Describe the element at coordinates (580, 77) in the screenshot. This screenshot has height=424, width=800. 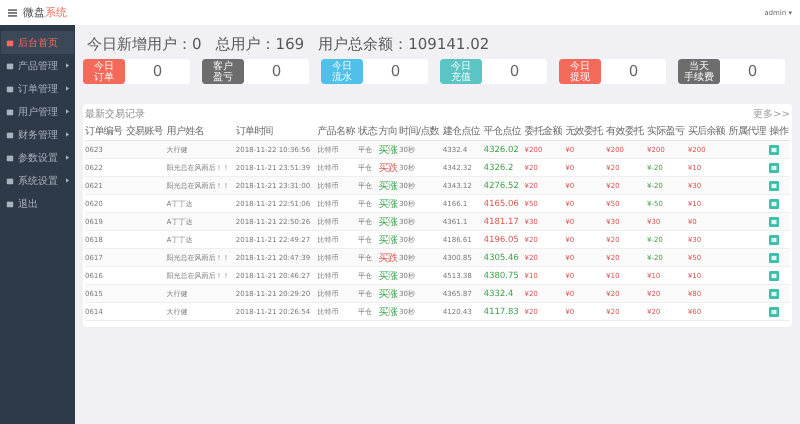
I see `stat-label: 提现` at that location.